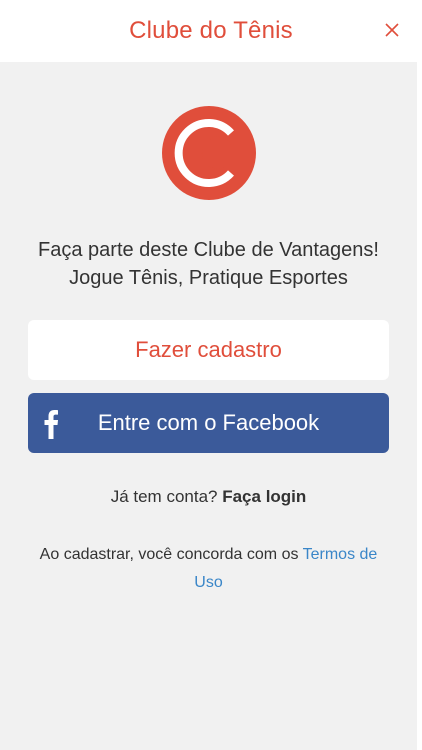 This screenshot has width=422, height=750. I want to click on scroll-edge, so click(419, 406).